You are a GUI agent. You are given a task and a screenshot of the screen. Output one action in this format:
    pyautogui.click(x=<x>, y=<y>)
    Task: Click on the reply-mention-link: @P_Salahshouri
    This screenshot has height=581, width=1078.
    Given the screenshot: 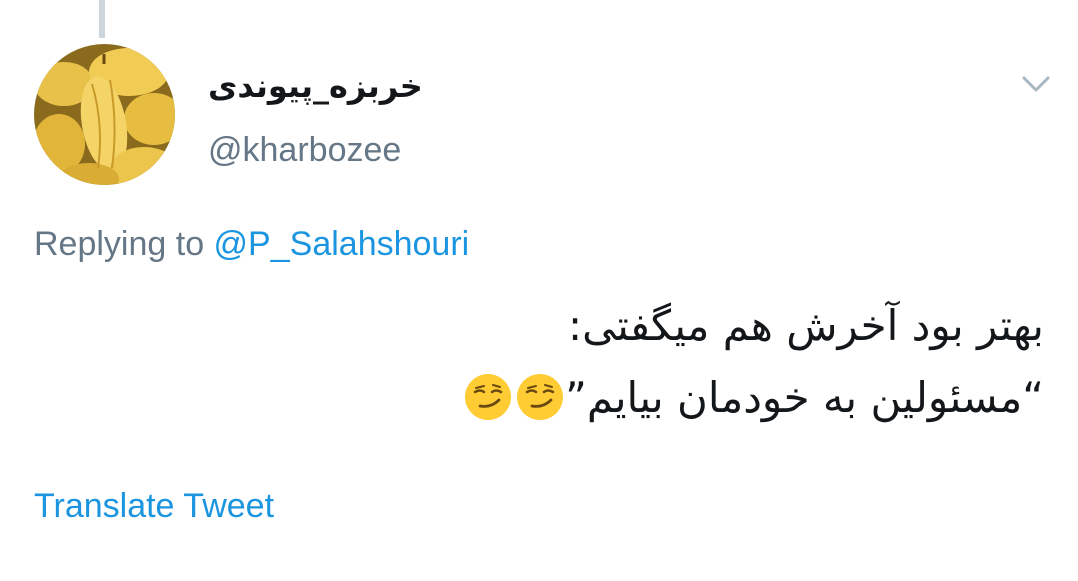 What is the action you would take?
    pyautogui.click(x=342, y=244)
    